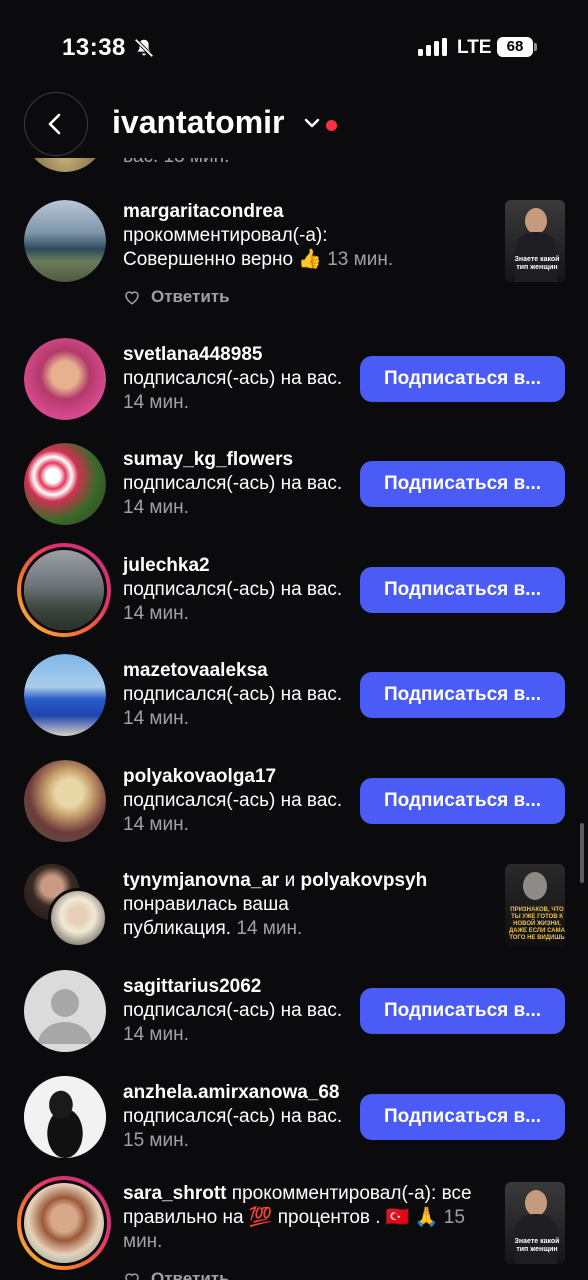 The height and width of the screenshot is (1280, 588). What do you see at coordinates (222, 259) in the screenshot?
I see `comment-text: Совершенно верно 👍` at bounding box center [222, 259].